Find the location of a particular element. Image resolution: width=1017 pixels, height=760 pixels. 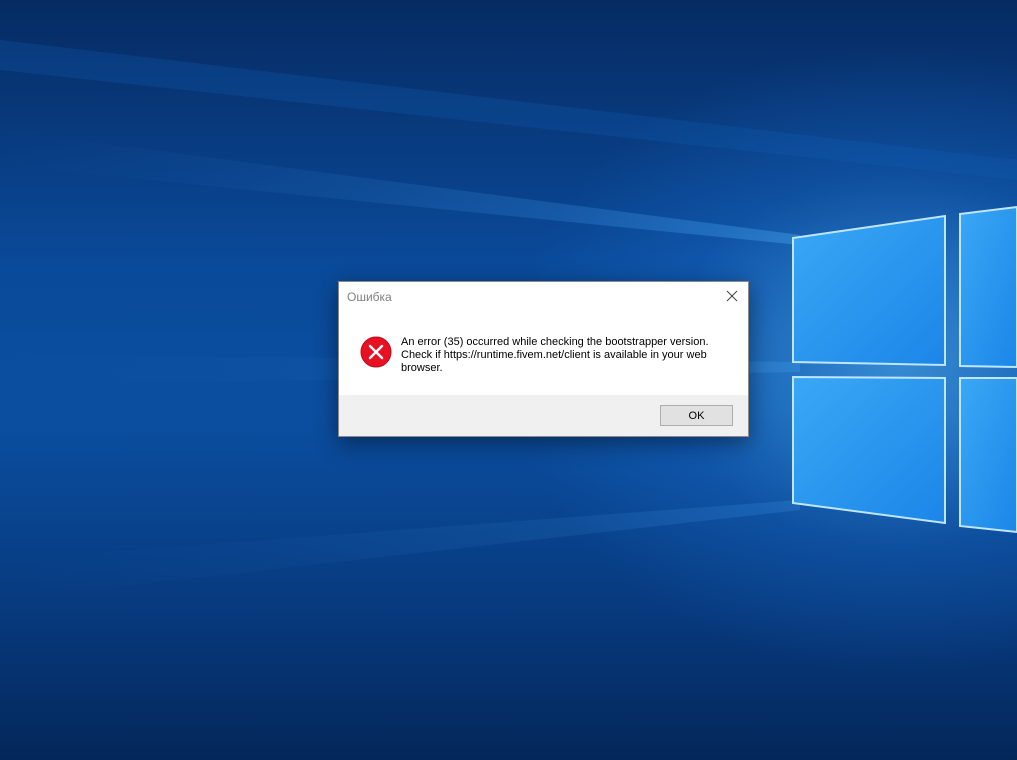

close-icon is located at coordinates (732, 296).